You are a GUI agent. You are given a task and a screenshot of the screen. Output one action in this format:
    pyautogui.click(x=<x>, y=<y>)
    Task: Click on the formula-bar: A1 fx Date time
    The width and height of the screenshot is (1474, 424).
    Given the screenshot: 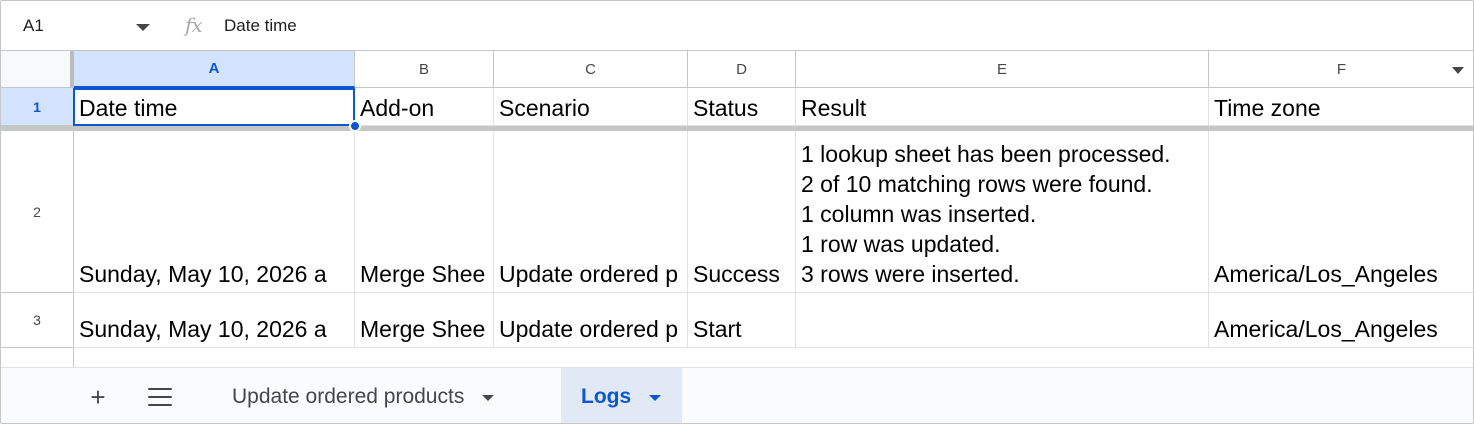 What is the action you would take?
    pyautogui.click(x=737, y=26)
    